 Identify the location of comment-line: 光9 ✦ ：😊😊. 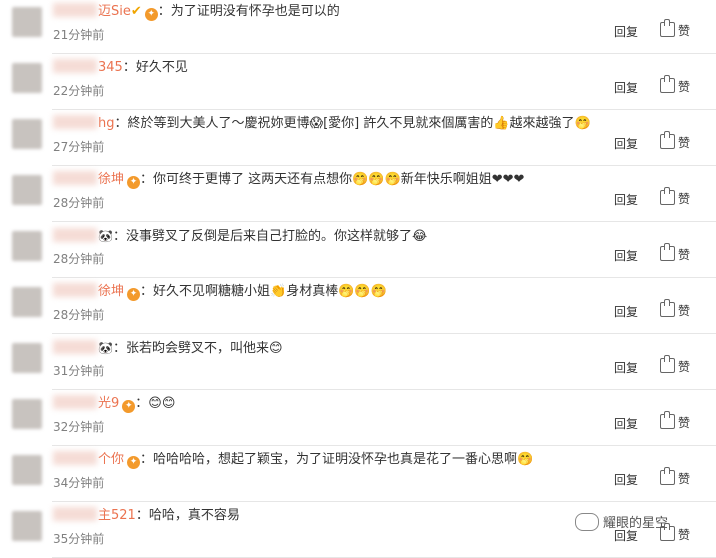
(114, 404).